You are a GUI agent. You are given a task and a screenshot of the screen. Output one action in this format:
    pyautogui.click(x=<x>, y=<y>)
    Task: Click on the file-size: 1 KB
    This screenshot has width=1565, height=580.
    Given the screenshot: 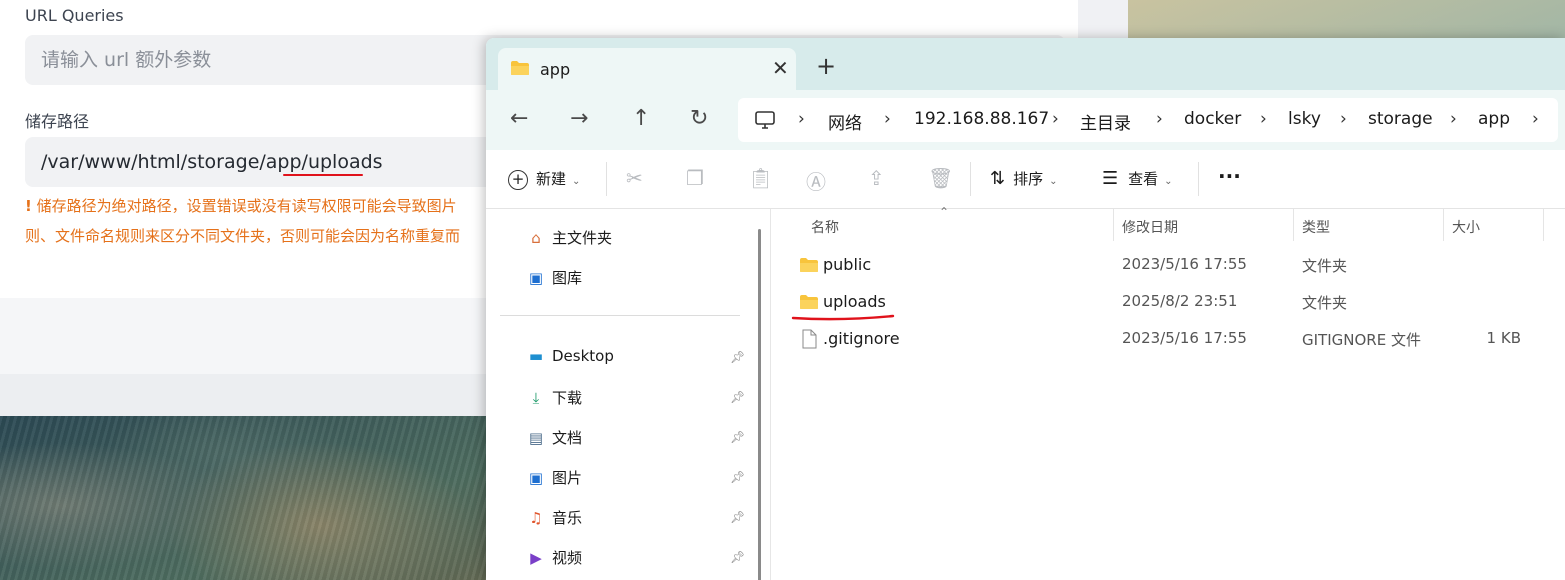 What is the action you would take?
    pyautogui.click(x=1503, y=338)
    